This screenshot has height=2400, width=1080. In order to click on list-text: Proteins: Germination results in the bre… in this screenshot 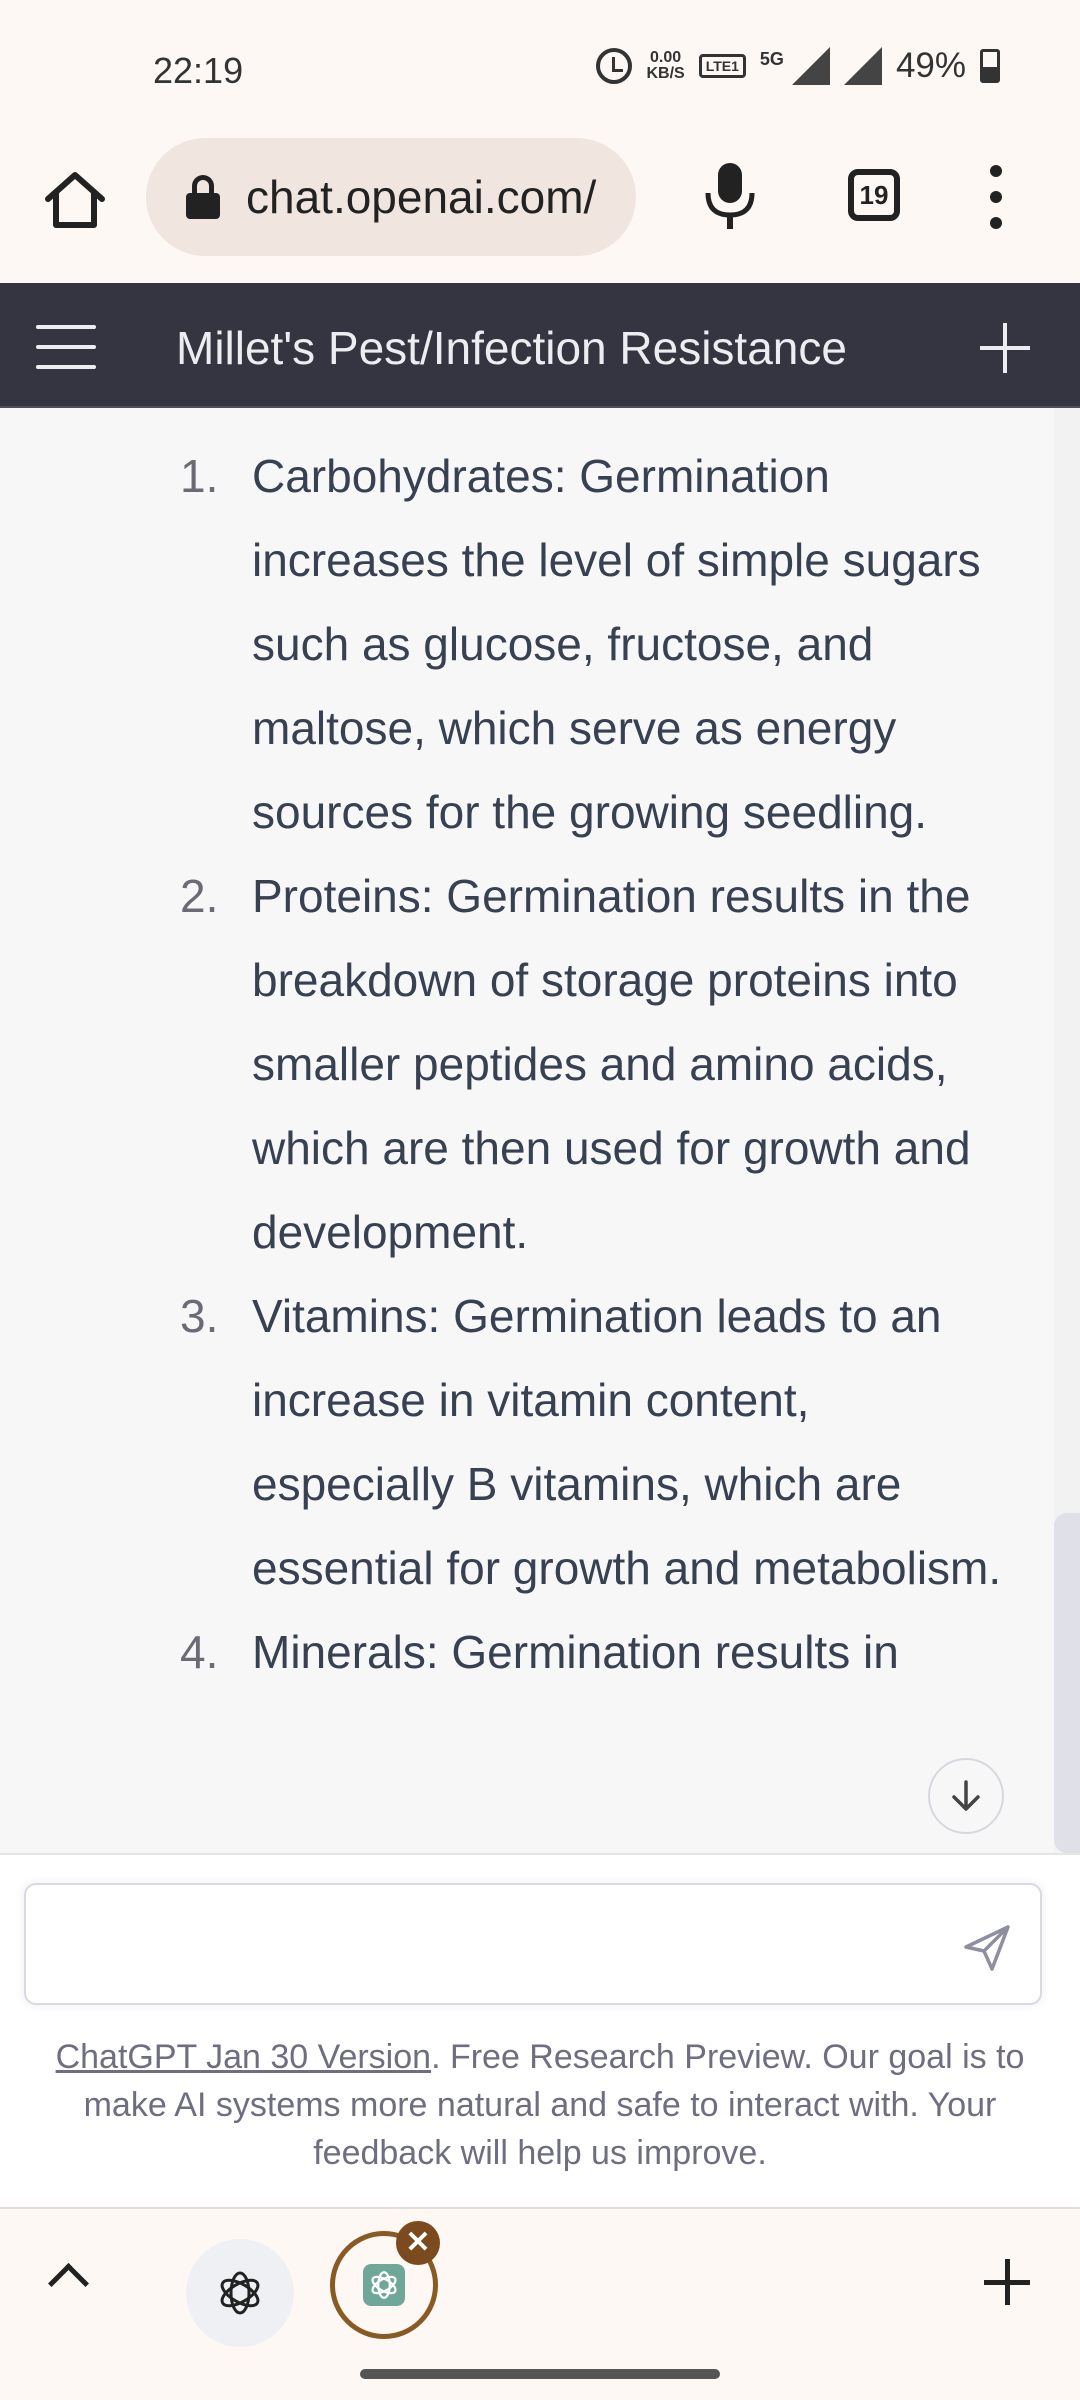, I will do `click(611, 1064)`.